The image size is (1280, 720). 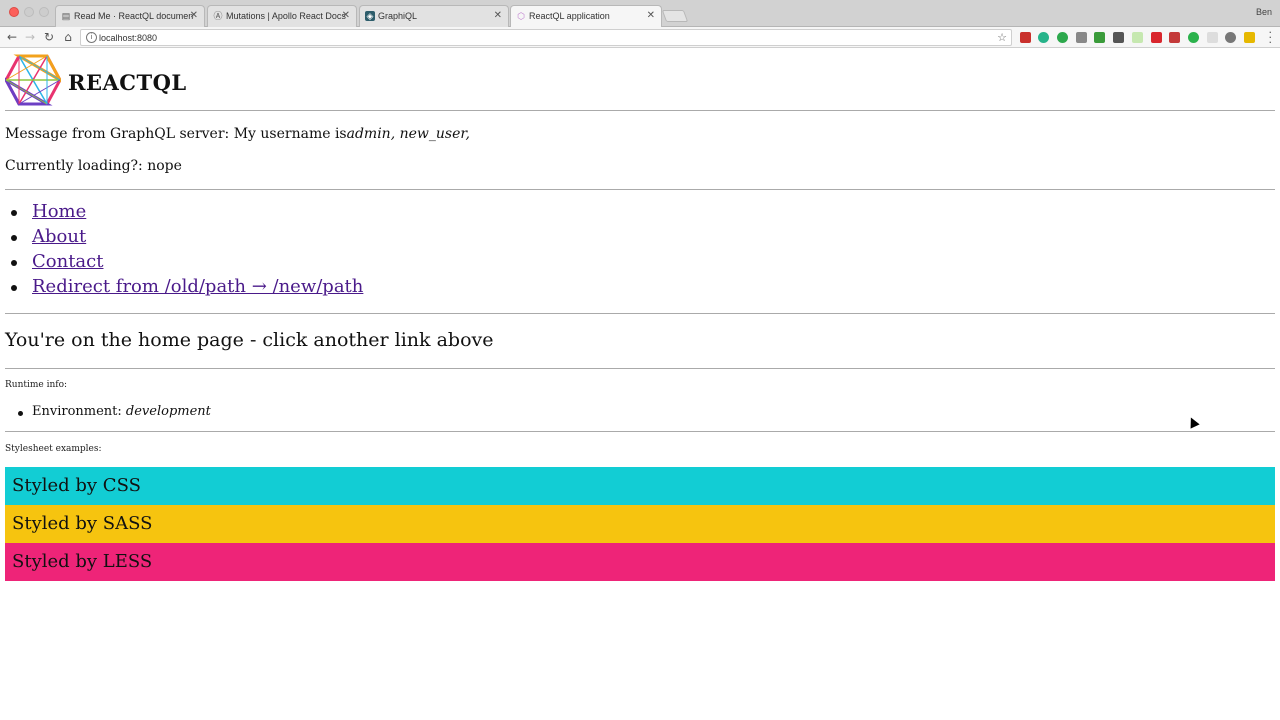 I want to click on profile-name: Ben, so click(x=1264, y=12).